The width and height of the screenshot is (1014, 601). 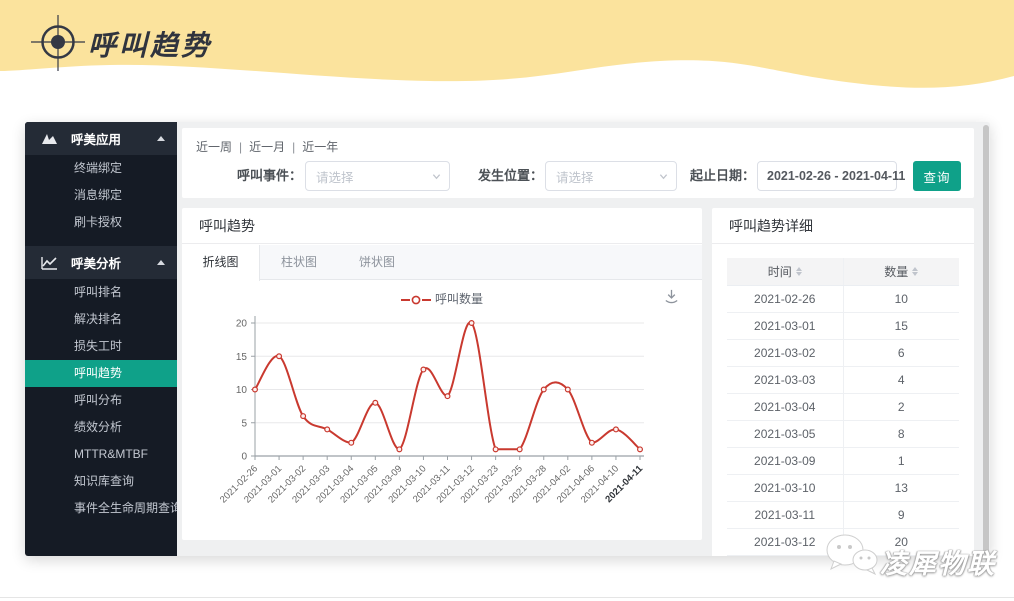 I want to click on detail-panel-title: 呼叫趋势详细, so click(x=843, y=226).